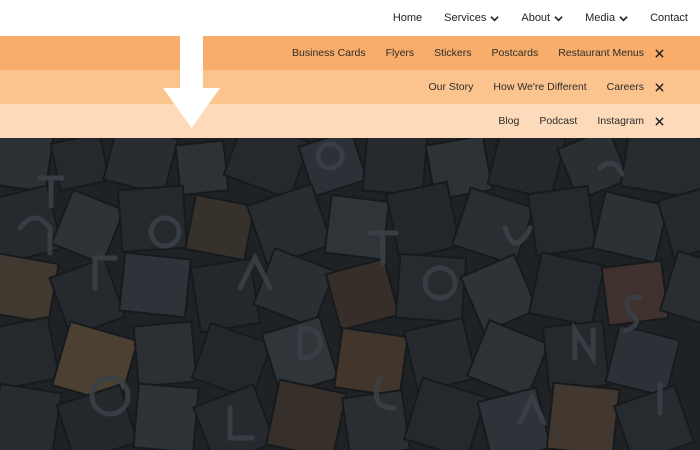 The image size is (700, 450). Describe the element at coordinates (350, 87) in the screenshot. I see `submenu-about: Our Story How We're Different Careers` at that location.